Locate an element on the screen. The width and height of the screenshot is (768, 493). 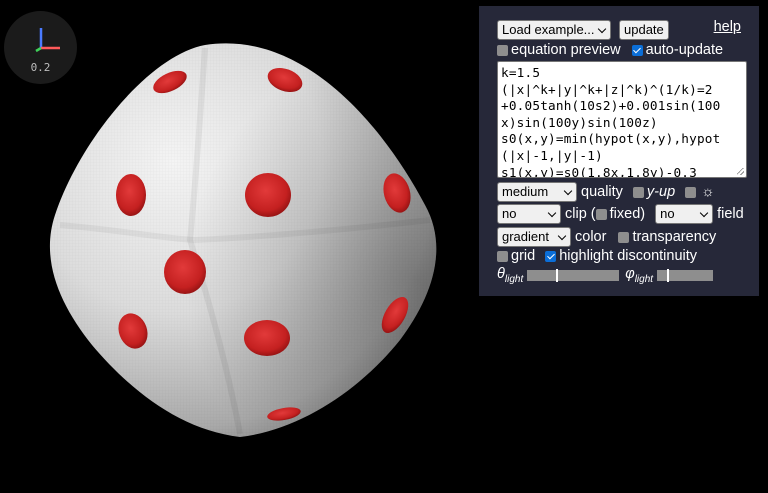
fixed-checkbox is located at coordinates (601, 214).